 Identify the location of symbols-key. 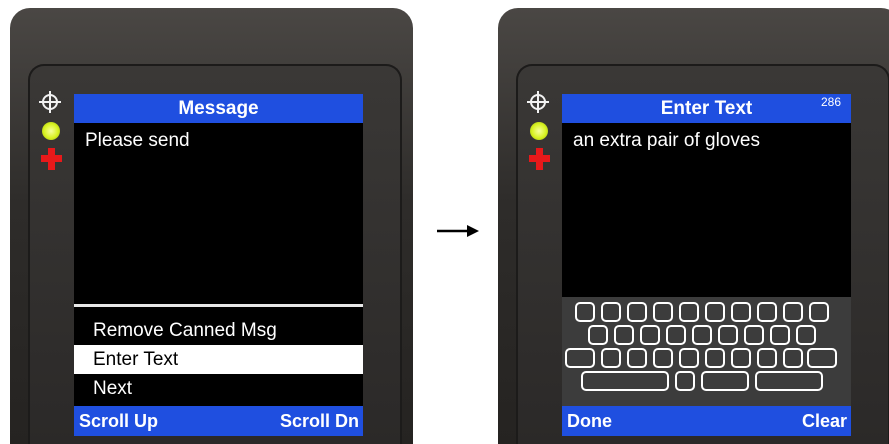
(625, 381).